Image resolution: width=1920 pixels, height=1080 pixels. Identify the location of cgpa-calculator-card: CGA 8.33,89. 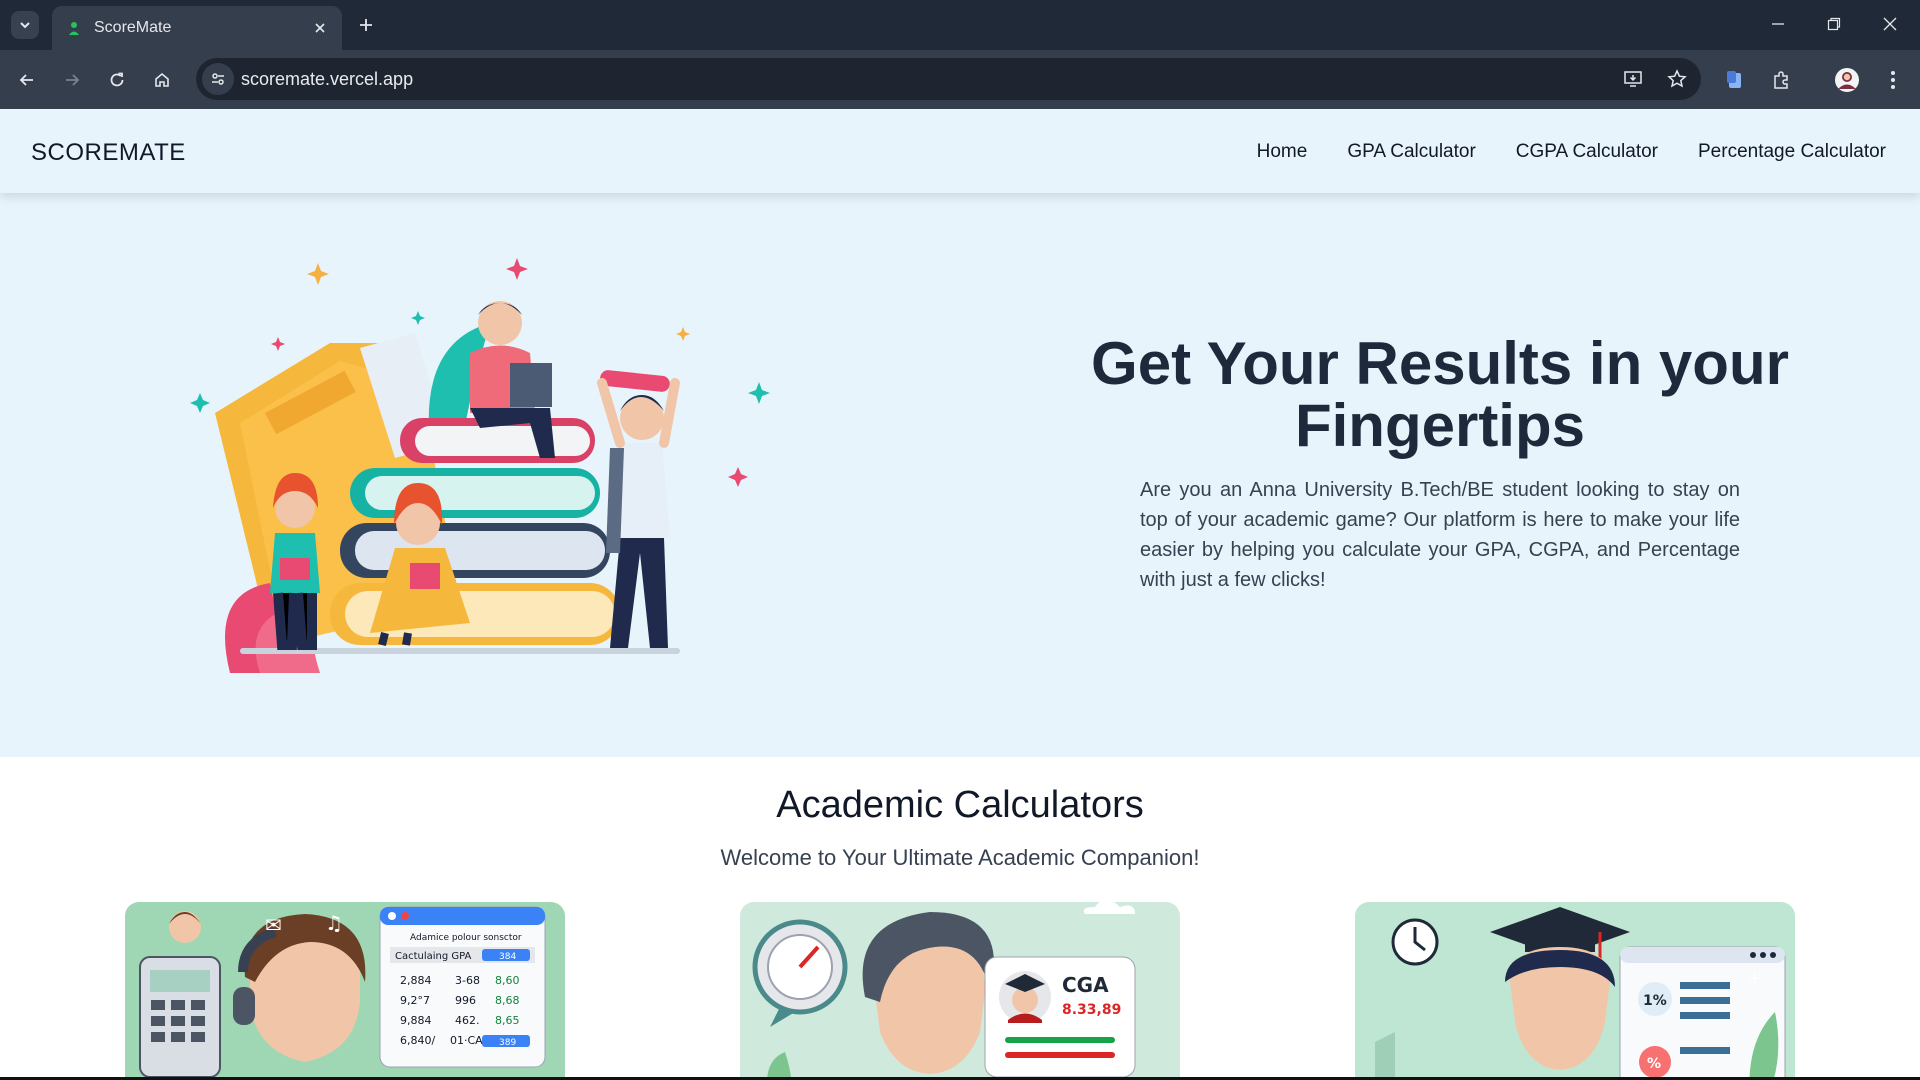
(960, 991).